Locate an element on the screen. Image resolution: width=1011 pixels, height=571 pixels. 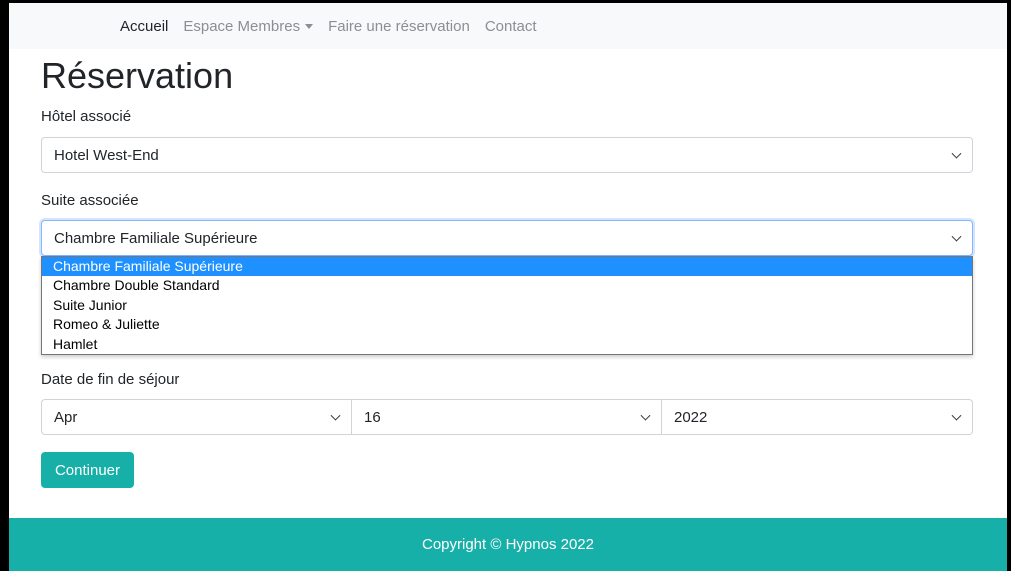
page-title: Réservation is located at coordinates (137, 75).